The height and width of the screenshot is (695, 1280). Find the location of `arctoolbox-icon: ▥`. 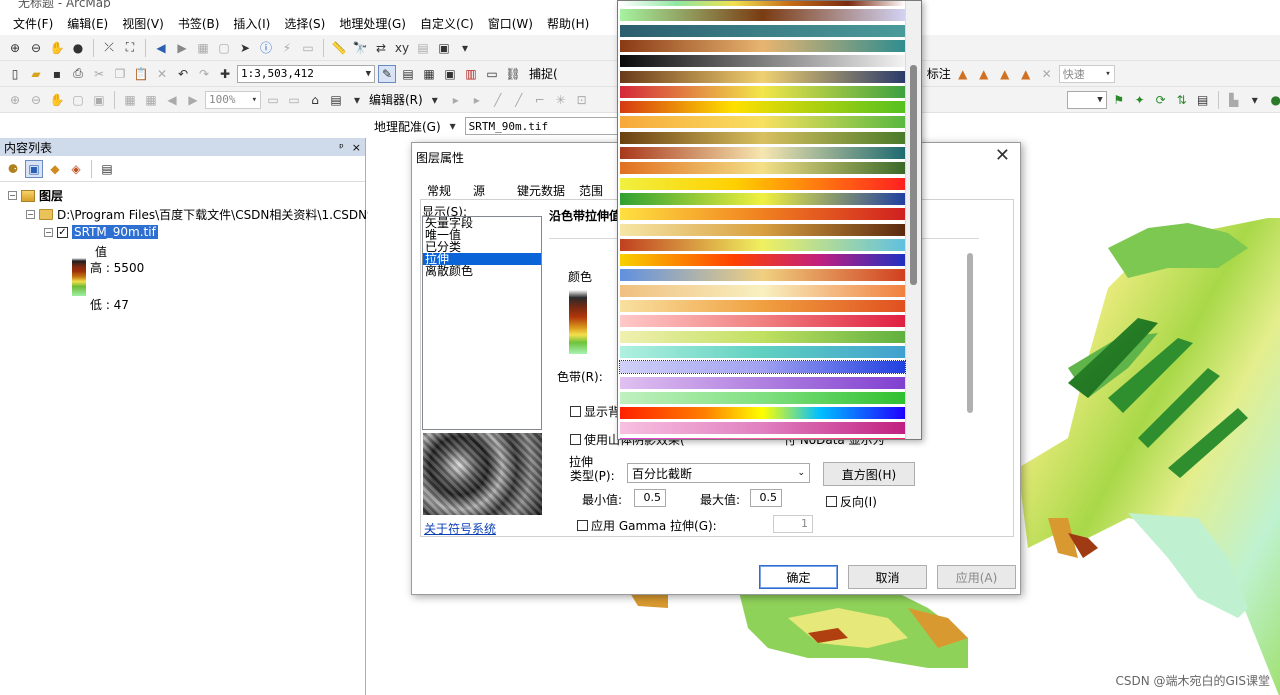

arctoolbox-icon: ▥ is located at coordinates (471, 74).